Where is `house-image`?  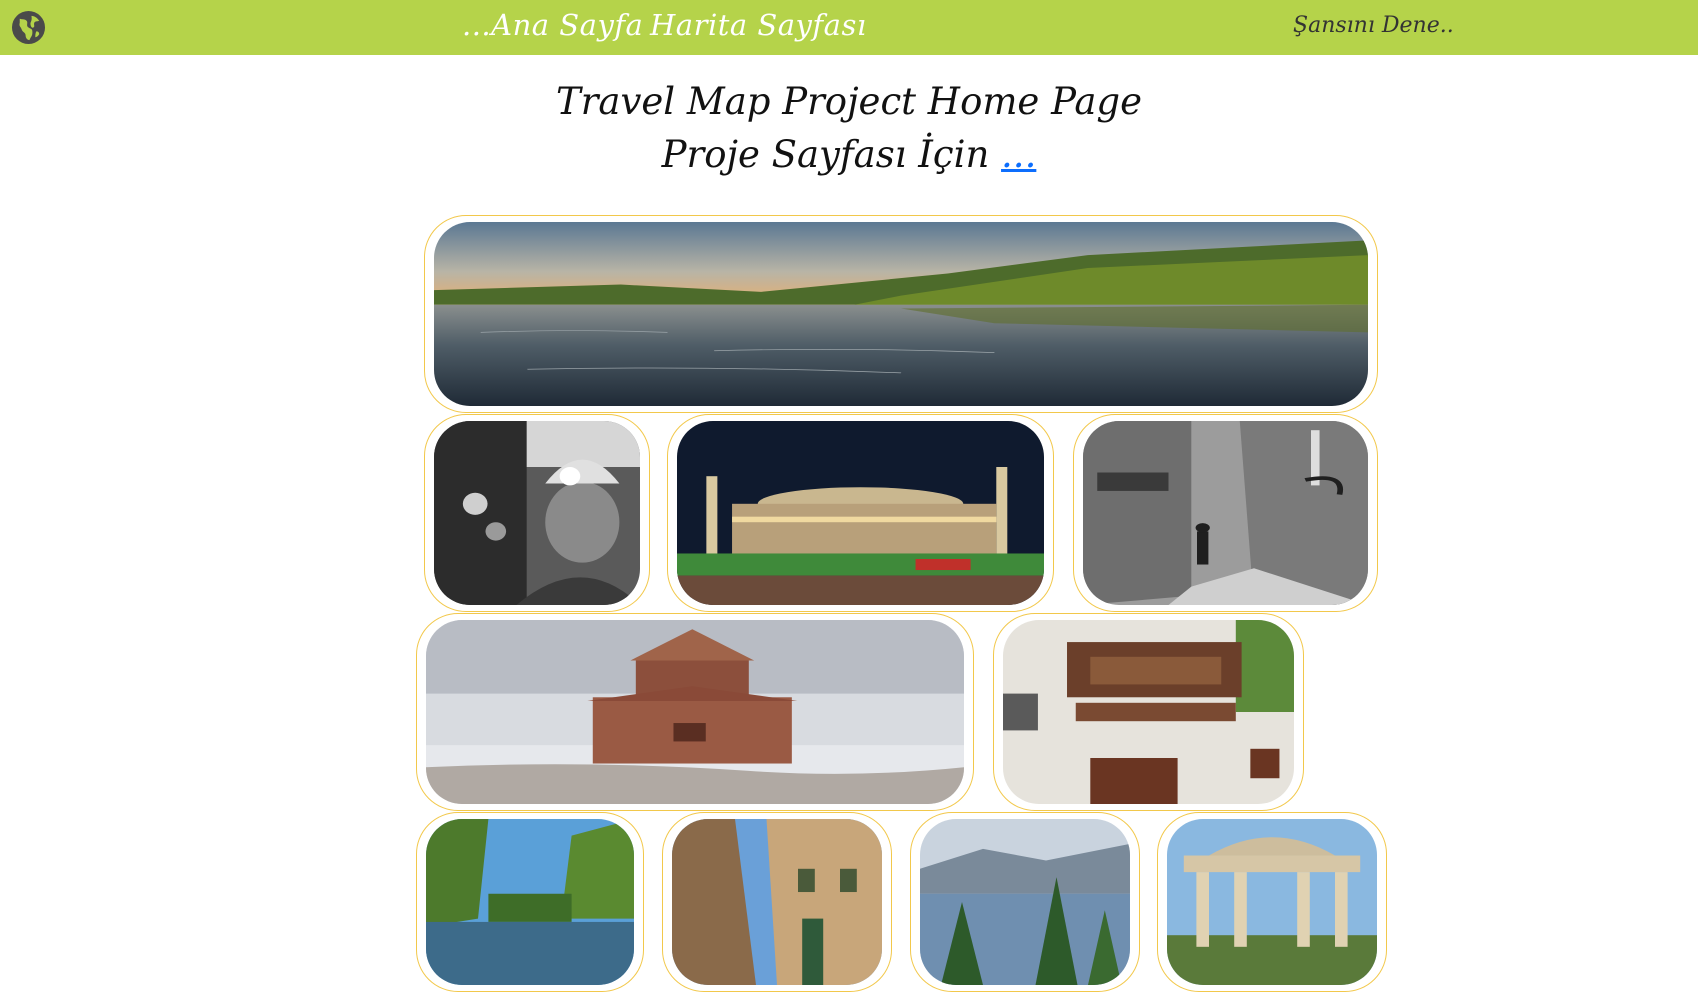
house-image is located at coordinates (1148, 712).